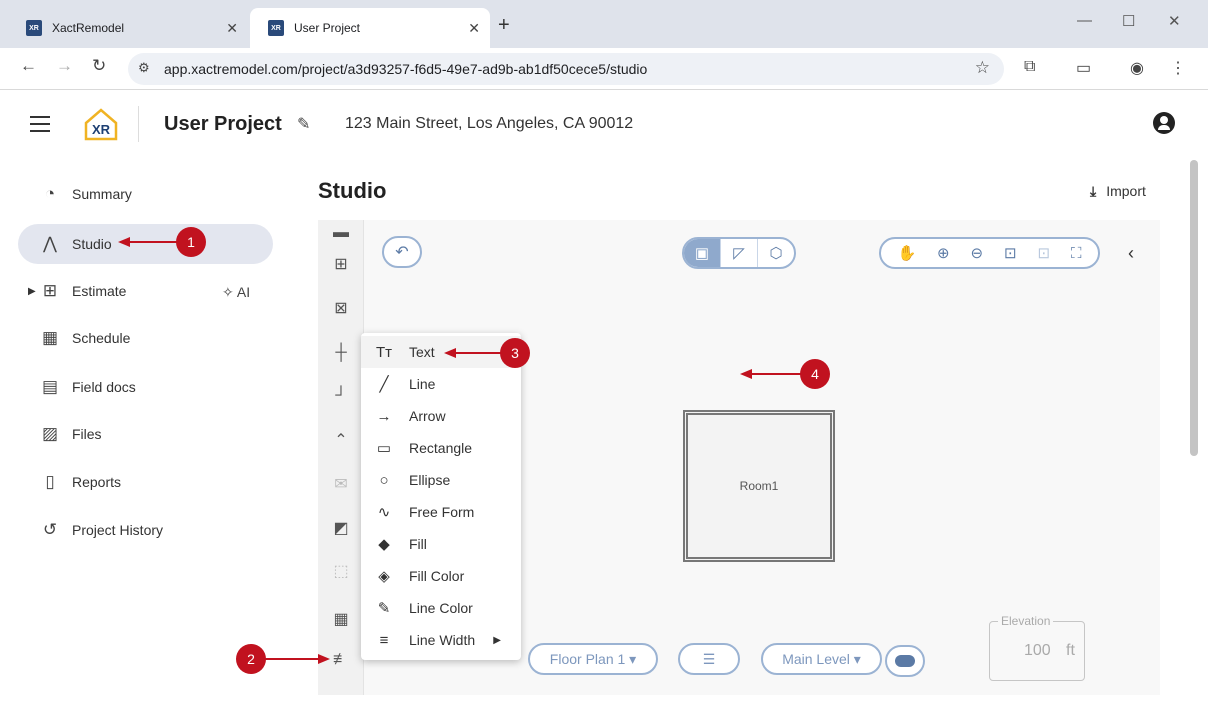 This screenshot has width=1208, height=717. I want to click on ai-button: ✧ AI, so click(236, 292).